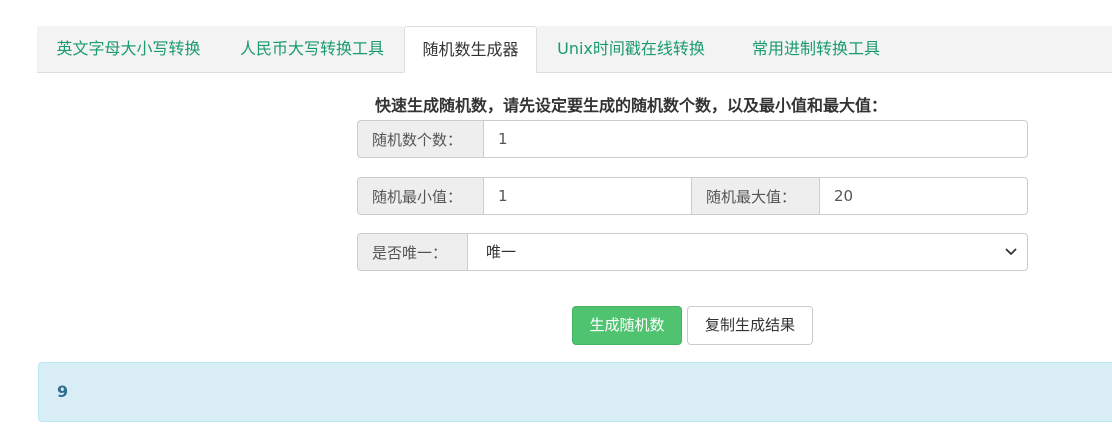  What do you see at coordinates (631, 105) in the screenshot?
I see `instruction-text: 快速生成随机数，请先设定要生成的随机数个数，以及最小值和最大值：` at bounding box center [631, 105].